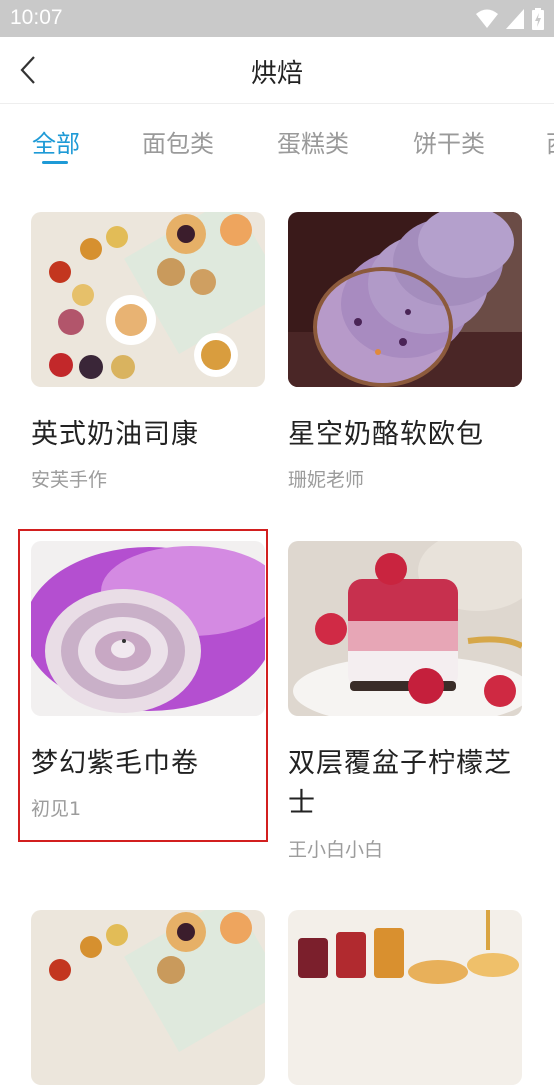  What do you see at coordinates (115, 434) in the screenshot?
I see `recipe-name: 英式奶油司康` at bounding box center [115, 434].